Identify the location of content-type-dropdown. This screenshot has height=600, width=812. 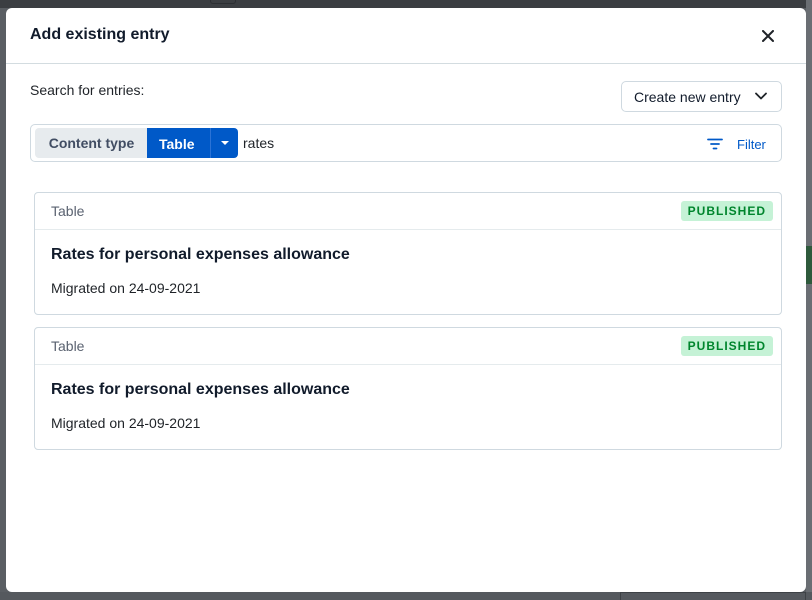
(224, 143).